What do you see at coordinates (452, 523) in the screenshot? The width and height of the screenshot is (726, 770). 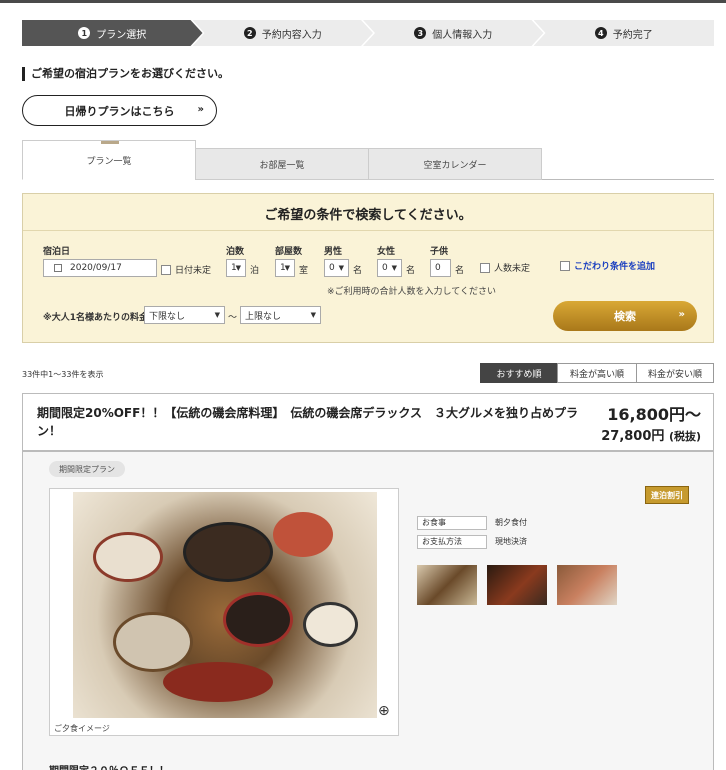 I see `meal-label: お食事` at bounding box center [452, 523].